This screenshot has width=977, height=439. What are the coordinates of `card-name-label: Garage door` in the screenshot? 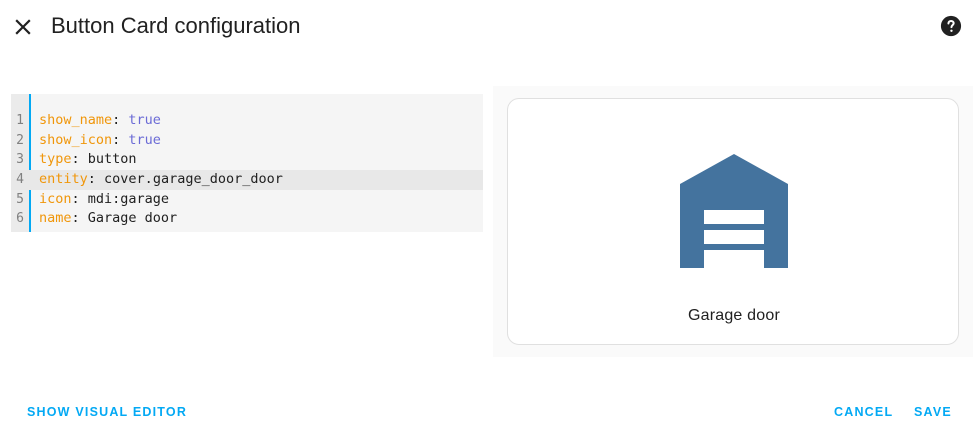 It's located at (734, 315).